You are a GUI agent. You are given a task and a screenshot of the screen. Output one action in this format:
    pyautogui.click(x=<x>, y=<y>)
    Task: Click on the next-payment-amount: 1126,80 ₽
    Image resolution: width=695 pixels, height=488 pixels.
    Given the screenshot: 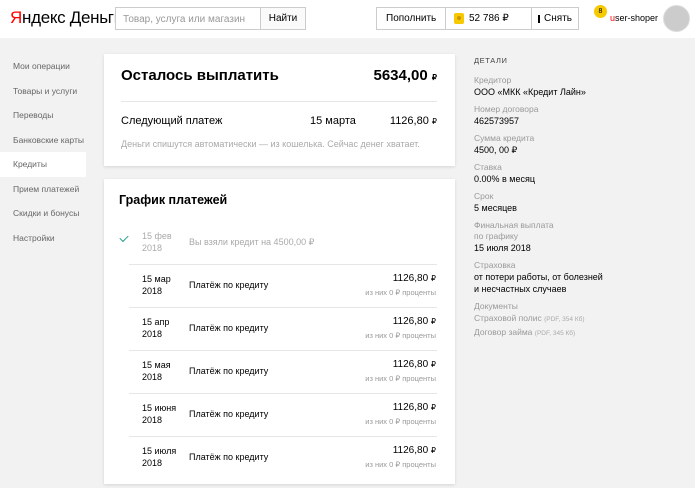 What is the action you would take?
    pyautogui.click(x=413, y=121)
    